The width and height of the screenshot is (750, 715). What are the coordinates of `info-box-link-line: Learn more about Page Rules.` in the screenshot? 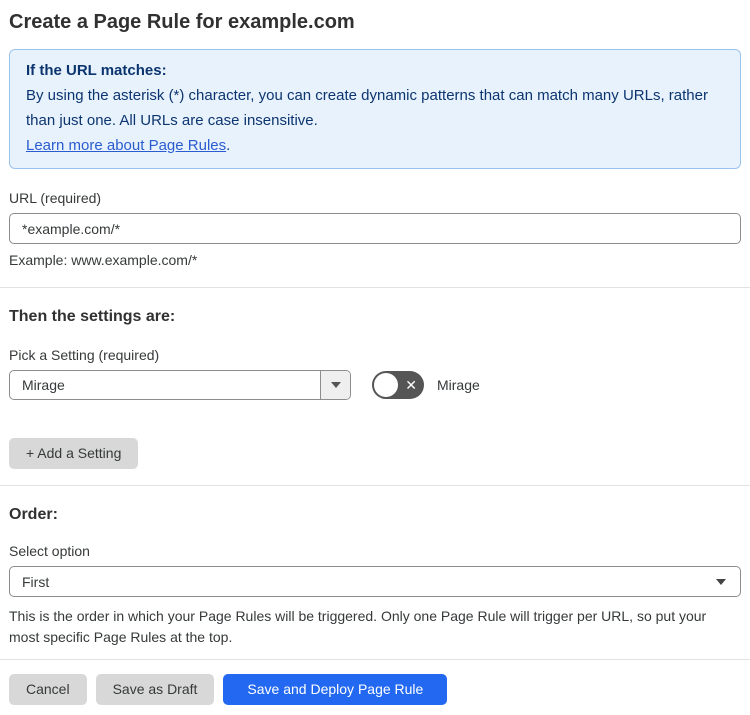 It's located at (375, 145).